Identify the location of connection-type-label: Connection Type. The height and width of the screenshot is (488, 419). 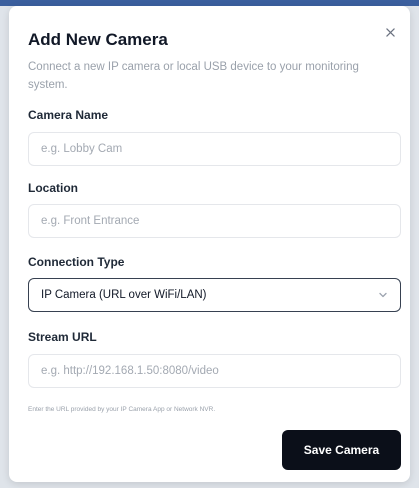
(76, 262).